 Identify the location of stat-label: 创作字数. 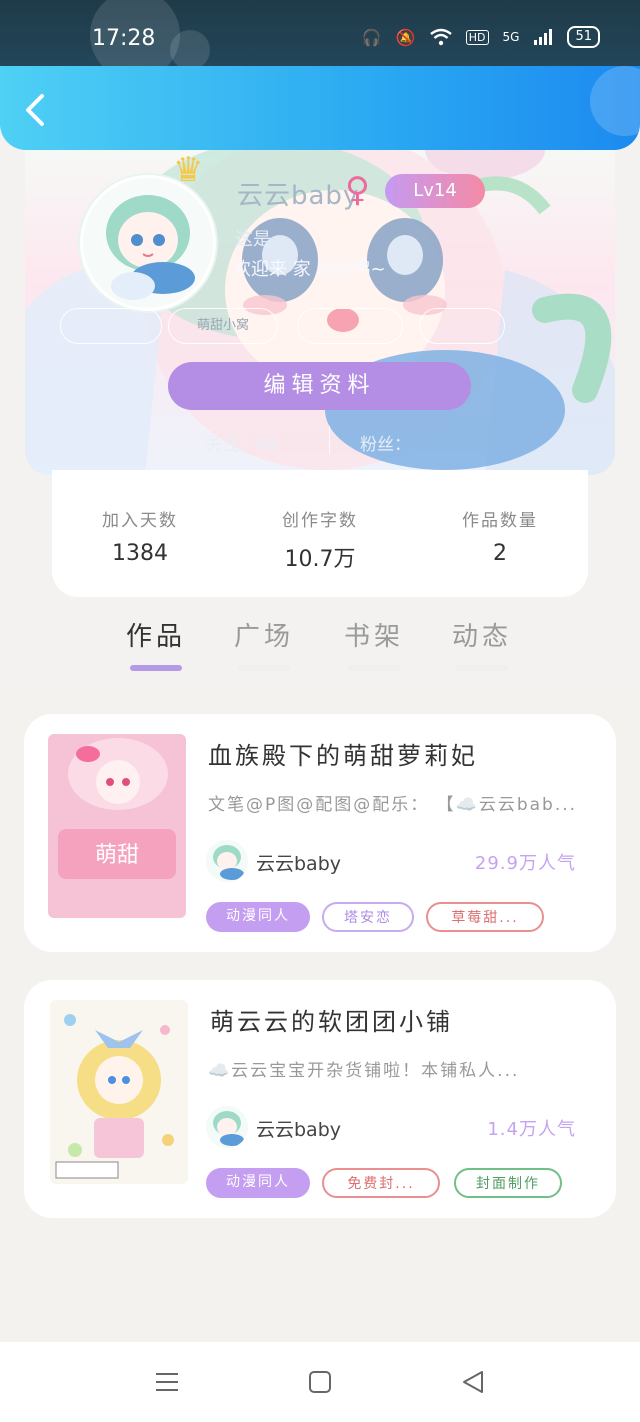
(320, 521).